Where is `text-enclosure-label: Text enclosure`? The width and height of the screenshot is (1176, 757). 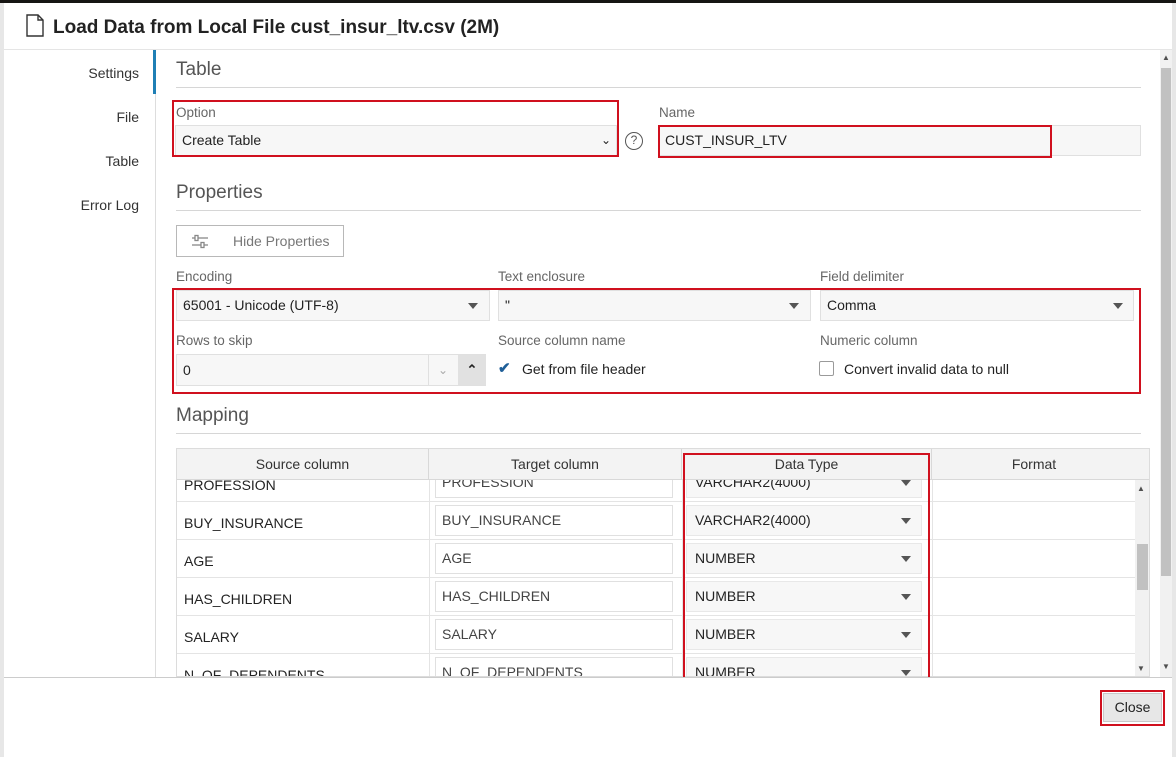
text-enclosure-label: Text enclosure is located at coordinates (542, 276).